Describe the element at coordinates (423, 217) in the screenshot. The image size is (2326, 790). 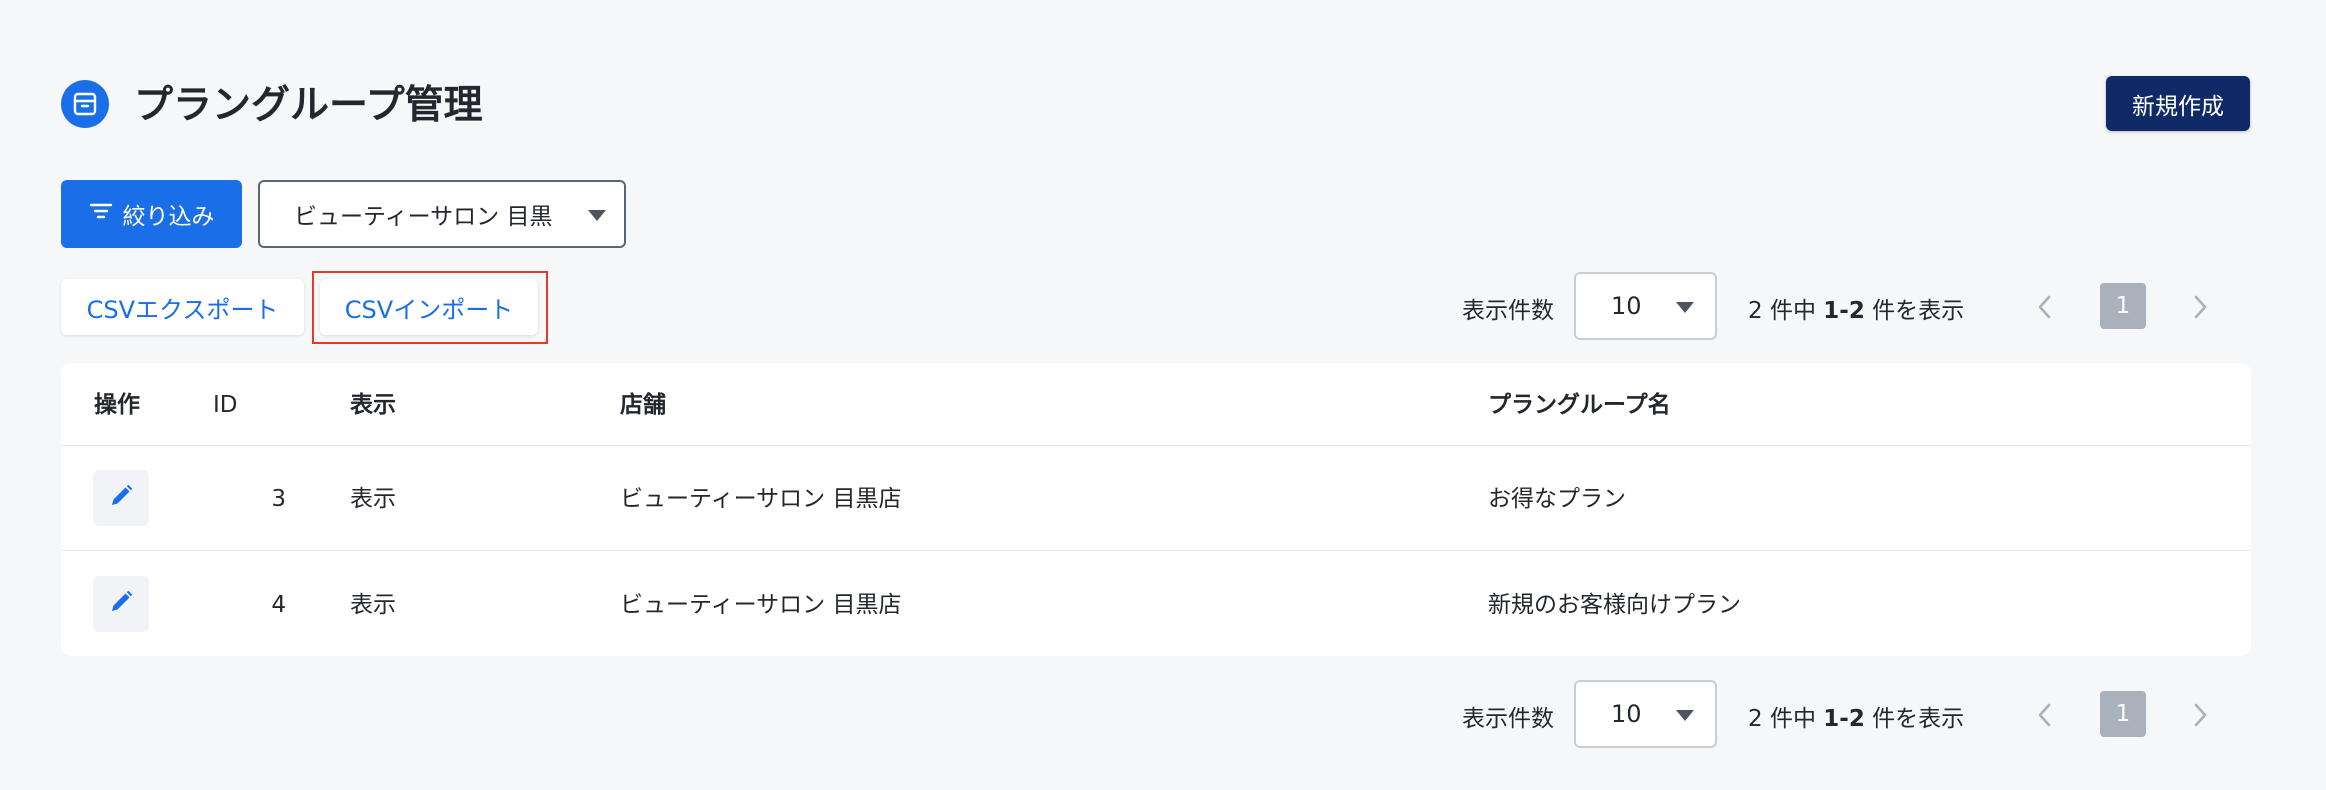
I see `store-select-value: ビューティーサロン 目黒` at that location.